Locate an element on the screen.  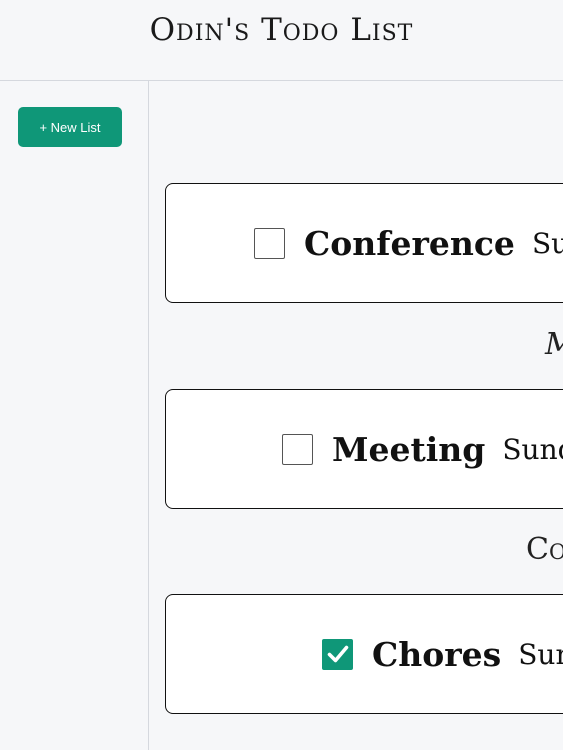
todo-title: Chores is located at coordinates (437, 654).